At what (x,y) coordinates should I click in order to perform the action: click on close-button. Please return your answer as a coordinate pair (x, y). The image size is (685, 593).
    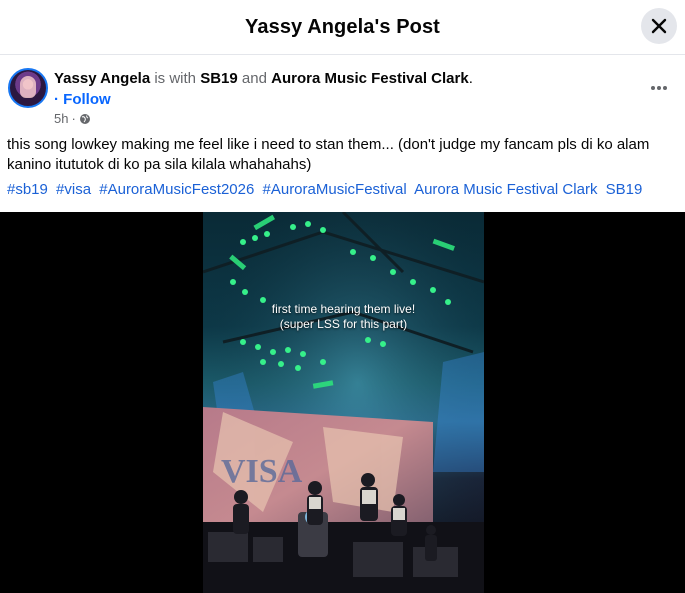
    Looking at the image, I should click on (659, 26).